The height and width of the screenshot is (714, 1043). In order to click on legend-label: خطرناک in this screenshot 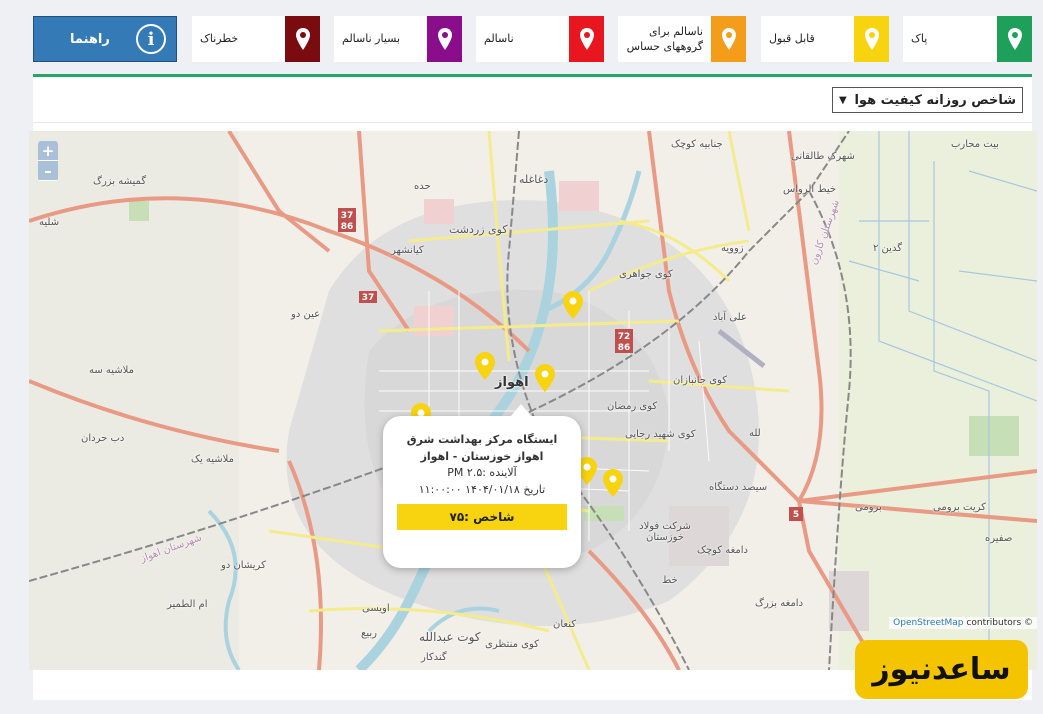, I will do `click(219, 39)`.